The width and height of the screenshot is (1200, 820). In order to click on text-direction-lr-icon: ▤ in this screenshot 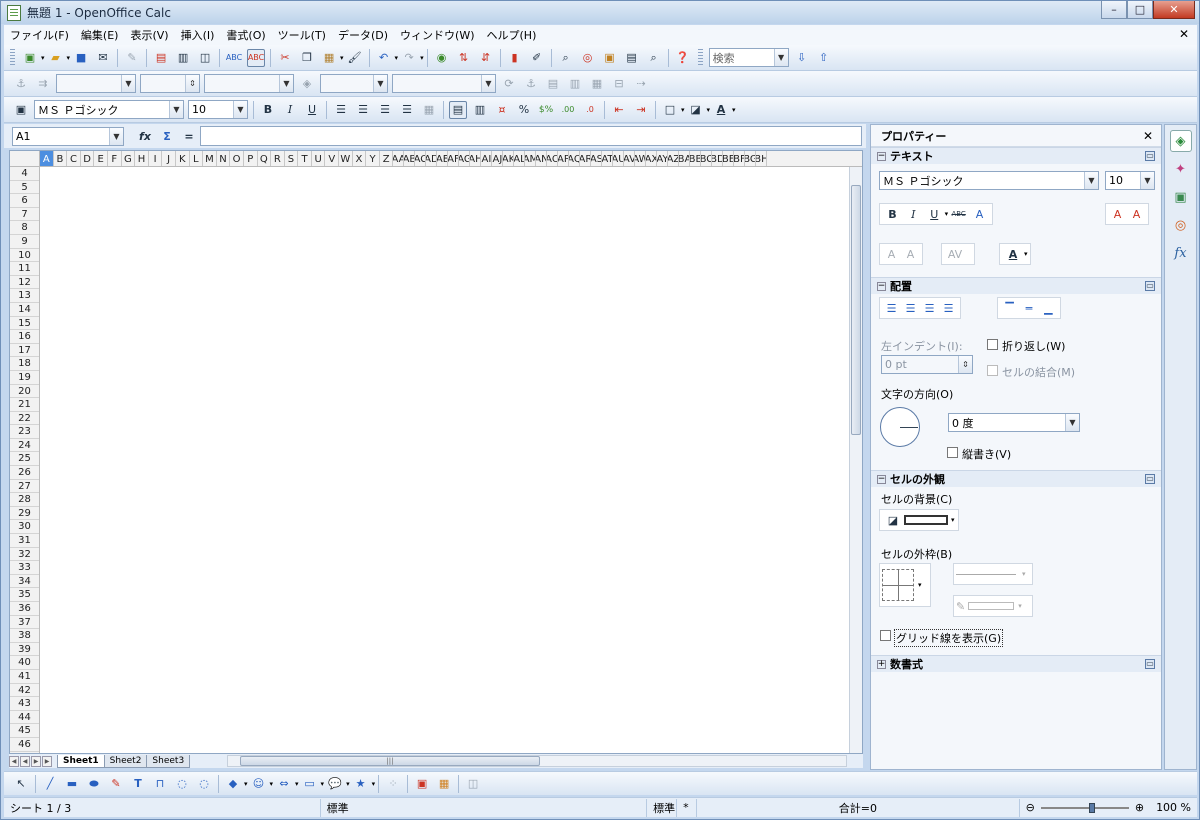, I will do `click(458, 109)`.